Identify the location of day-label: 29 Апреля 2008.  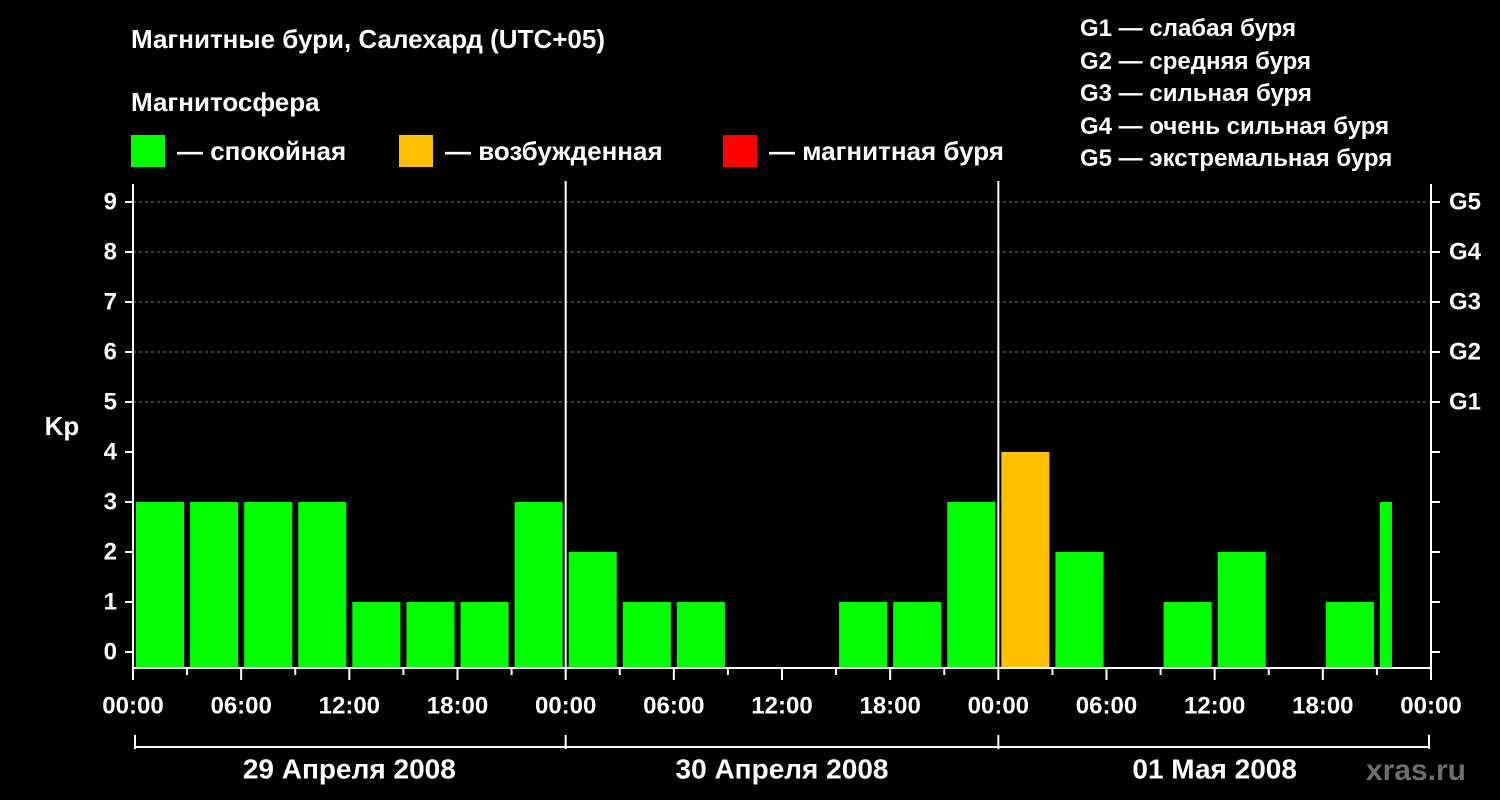
(349, 768).